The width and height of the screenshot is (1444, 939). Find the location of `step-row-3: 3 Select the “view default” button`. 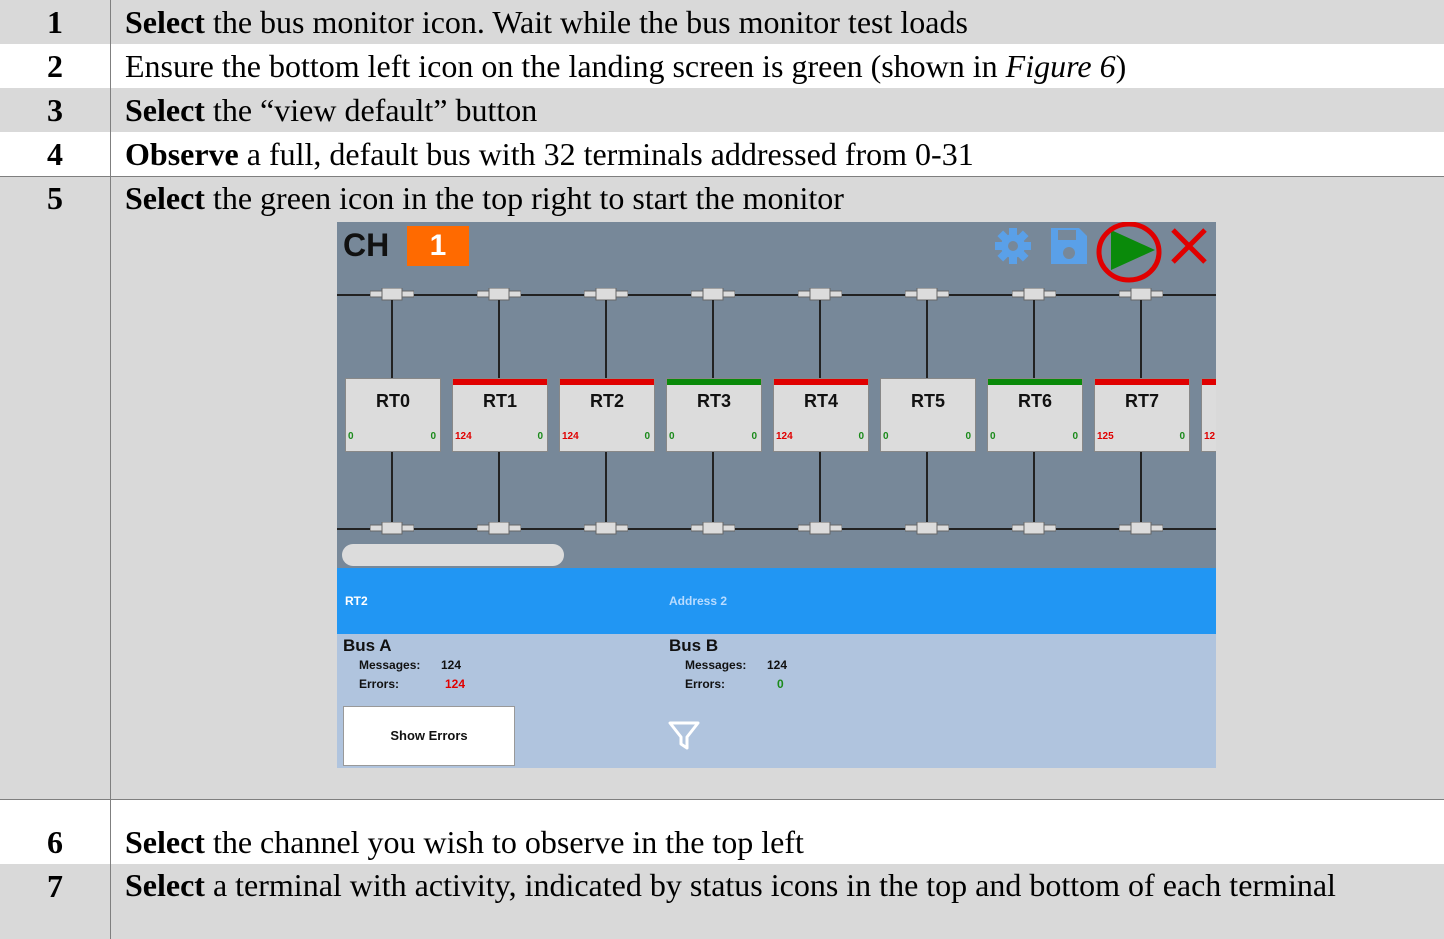

step-row-3: 3 Select the “view default” button is located at coordinates (722, 110).